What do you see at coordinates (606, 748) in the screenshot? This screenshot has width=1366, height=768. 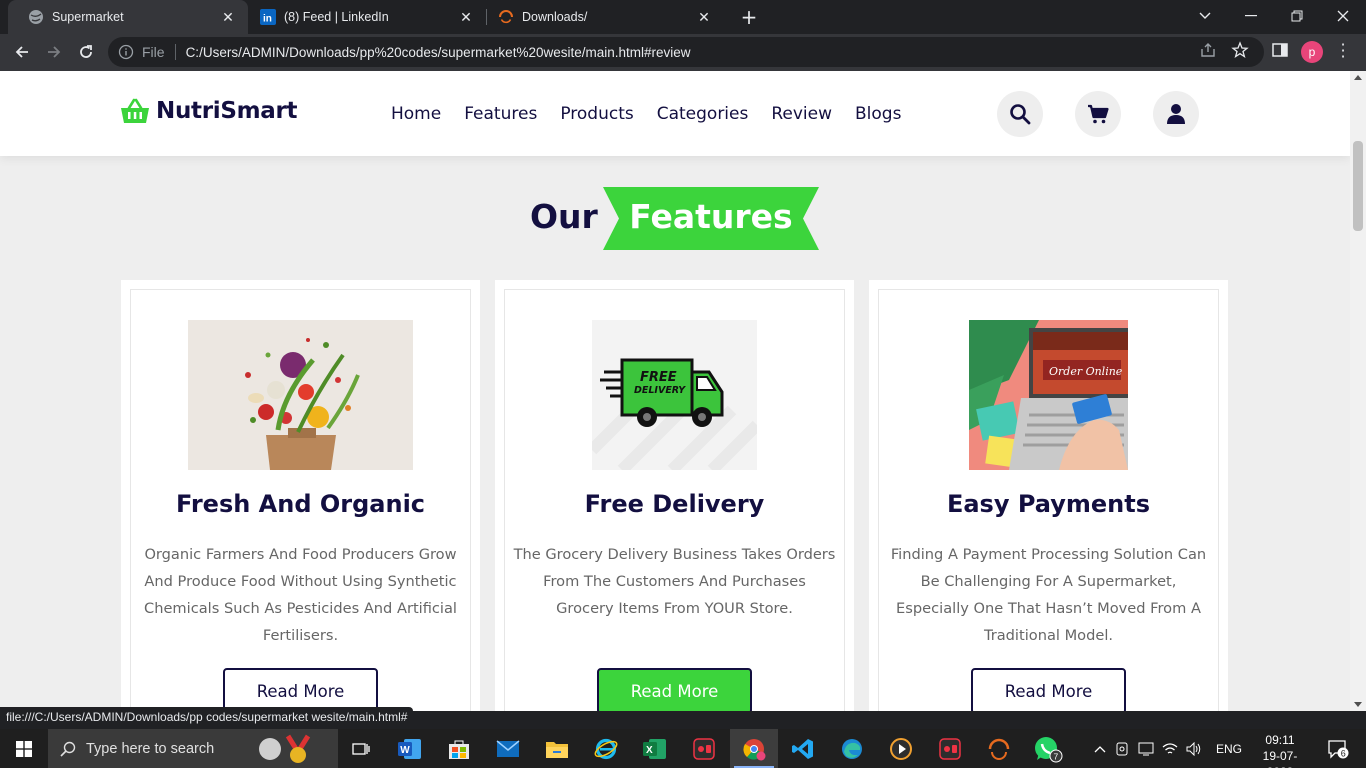 I see `internet-explorer-icon` at bounding box center [606, 748].